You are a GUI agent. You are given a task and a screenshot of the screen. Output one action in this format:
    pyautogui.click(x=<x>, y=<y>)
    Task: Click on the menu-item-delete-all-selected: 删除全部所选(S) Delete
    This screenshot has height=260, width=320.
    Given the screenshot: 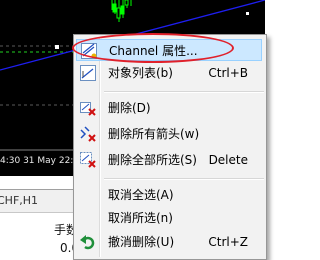 What is the action you would take?
    pyautogui.click(x=169, y=160)
    